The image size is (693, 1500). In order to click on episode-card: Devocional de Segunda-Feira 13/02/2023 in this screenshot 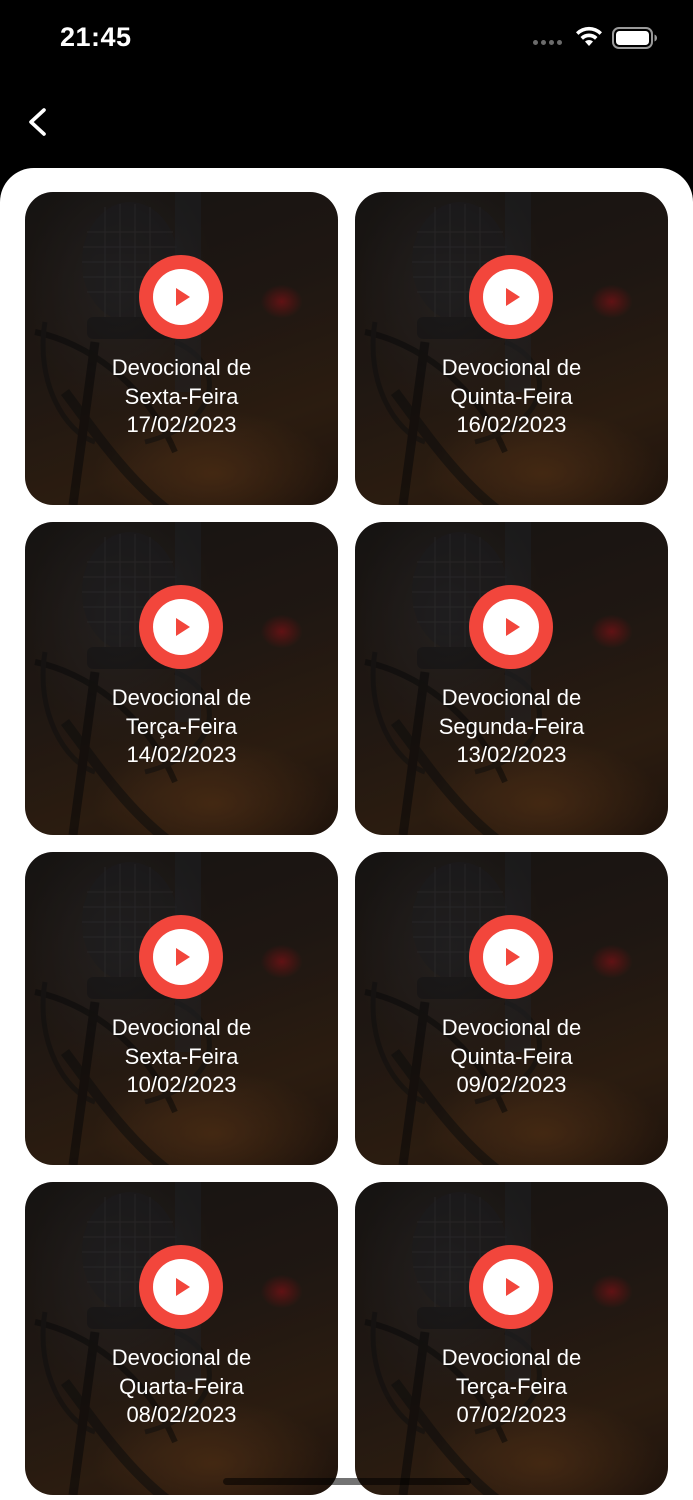, I will do `click(511, 678)`.